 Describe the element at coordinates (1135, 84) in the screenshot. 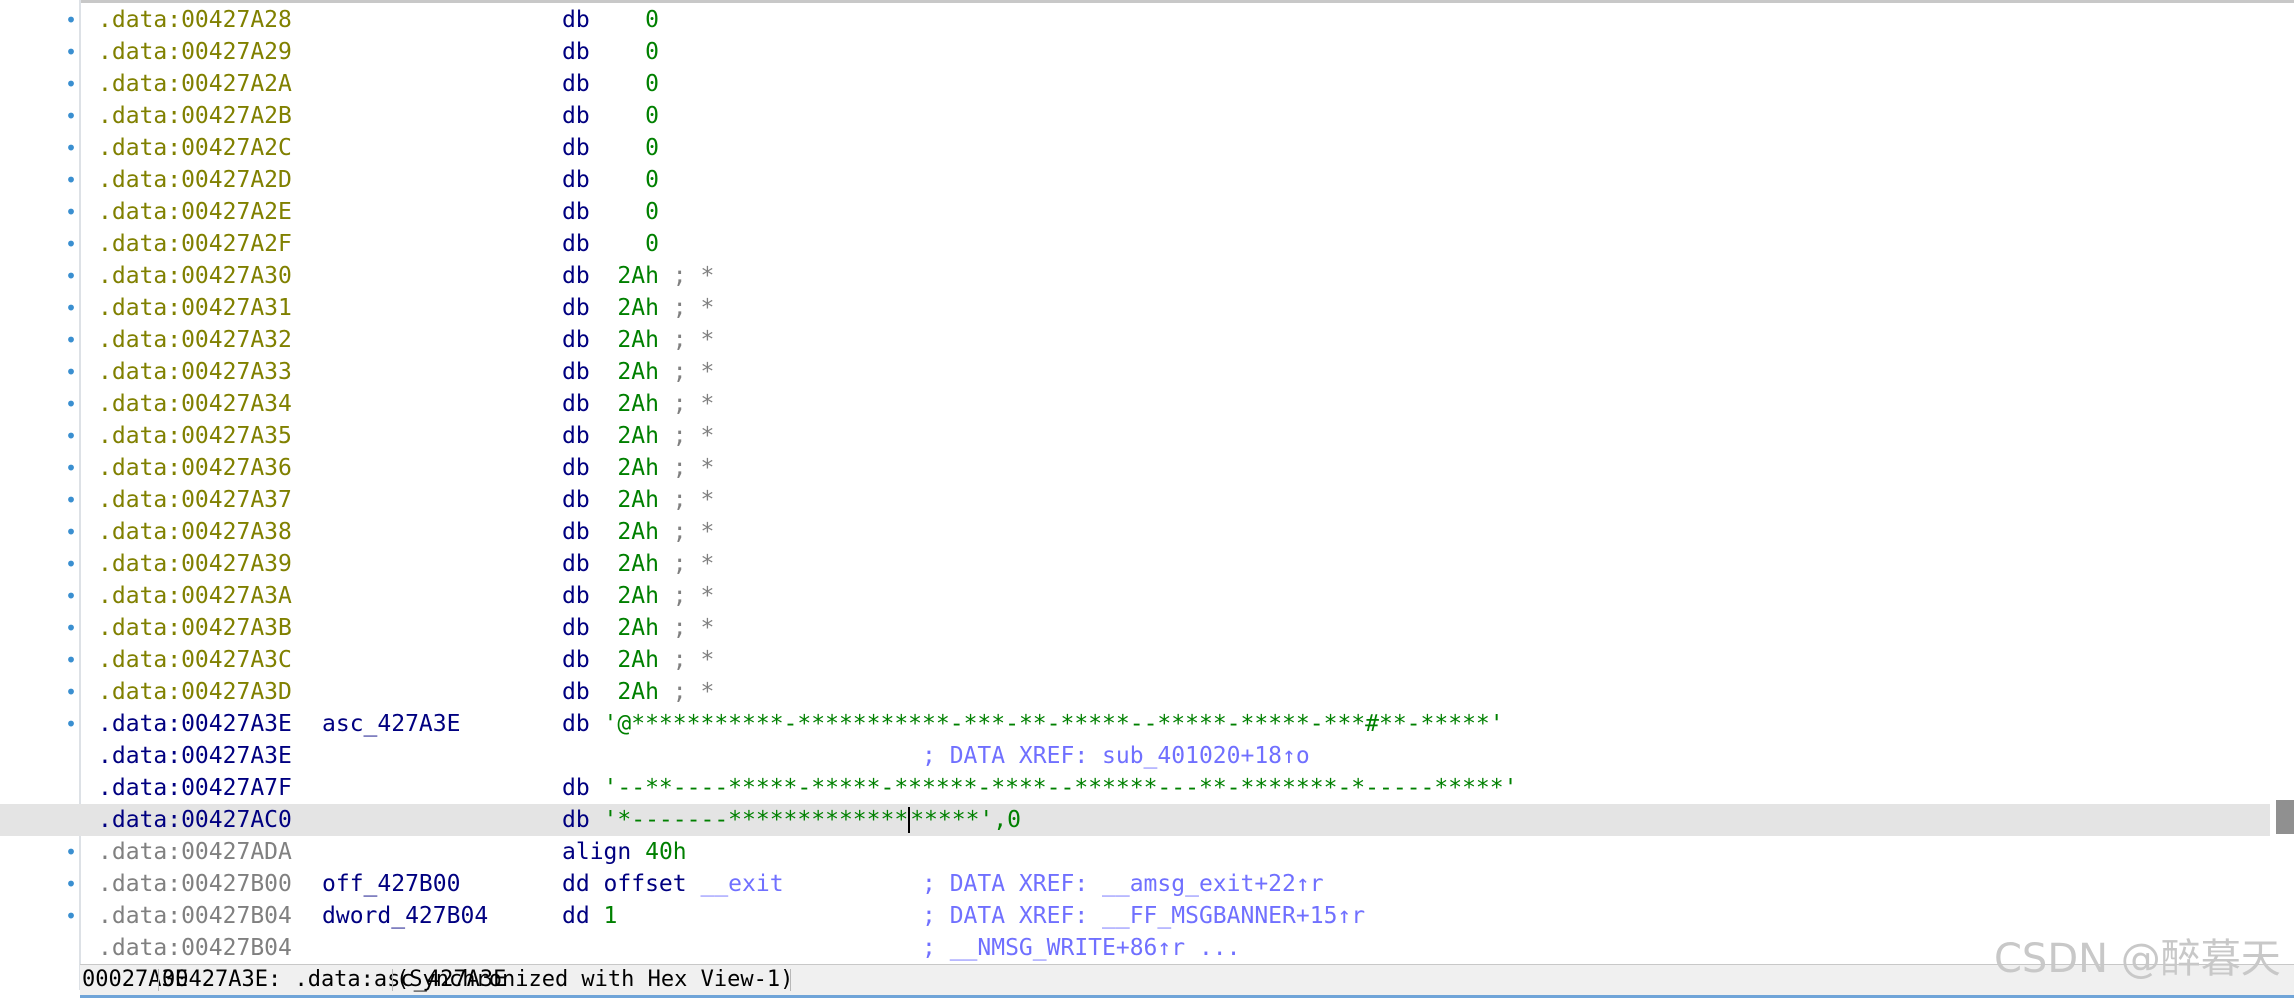

I see `listing-line: • .data:00427A2A db 0` at that location.